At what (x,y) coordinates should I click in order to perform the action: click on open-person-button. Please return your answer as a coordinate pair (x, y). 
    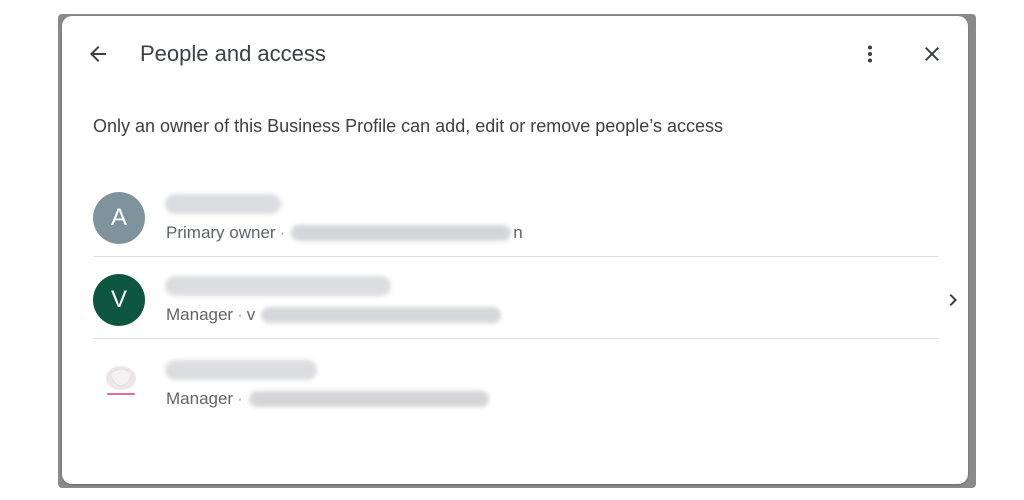
    Looking at the image, I should click on (953, 300).